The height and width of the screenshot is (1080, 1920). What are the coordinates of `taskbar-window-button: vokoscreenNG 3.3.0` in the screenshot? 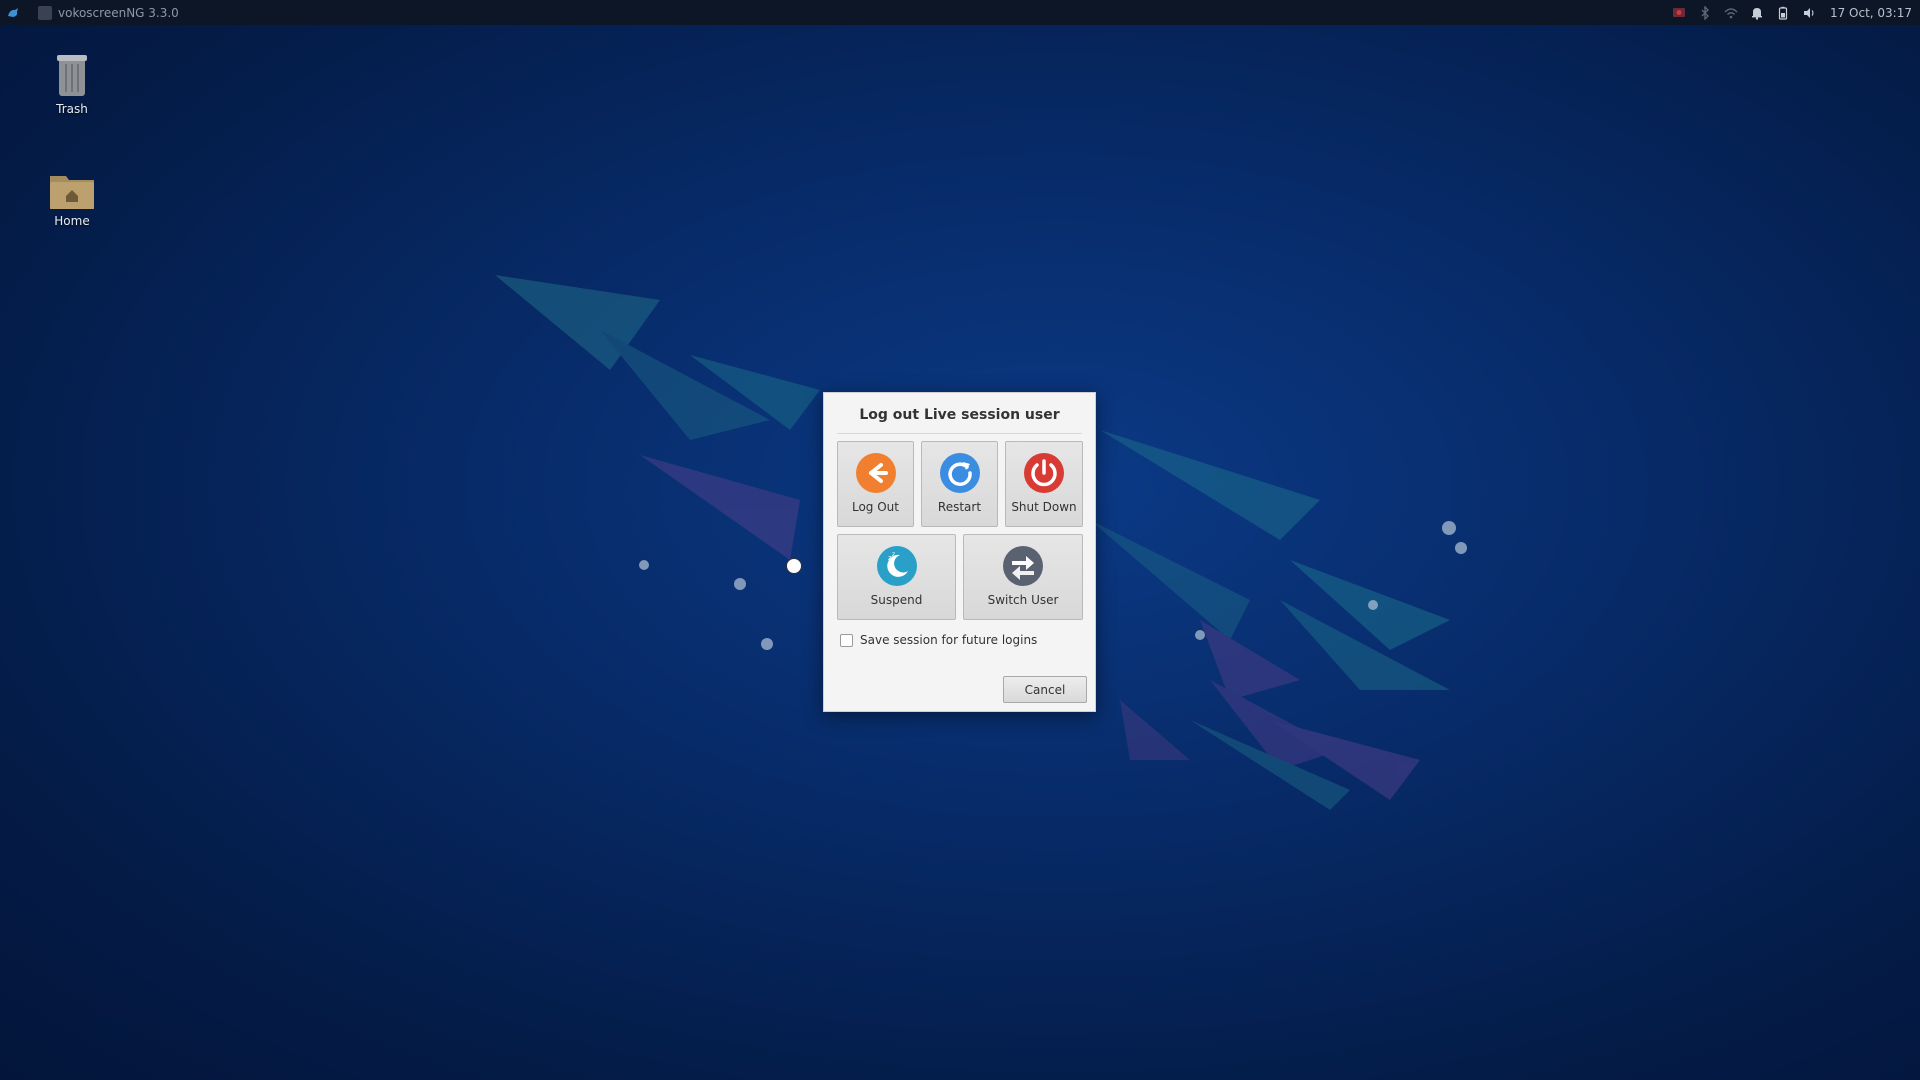 It's located at (108, 12).